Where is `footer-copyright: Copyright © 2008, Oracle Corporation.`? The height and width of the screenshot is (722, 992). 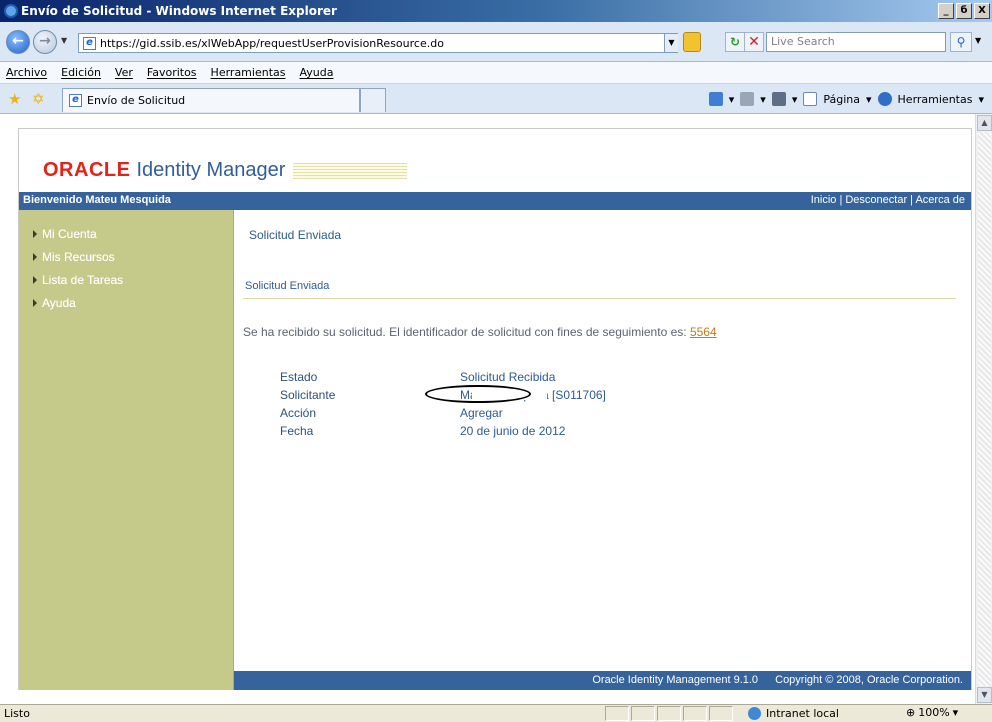 footer-copyright: Copyright © 2008, Oracle Corporation. is located at coordinates (869, 680).